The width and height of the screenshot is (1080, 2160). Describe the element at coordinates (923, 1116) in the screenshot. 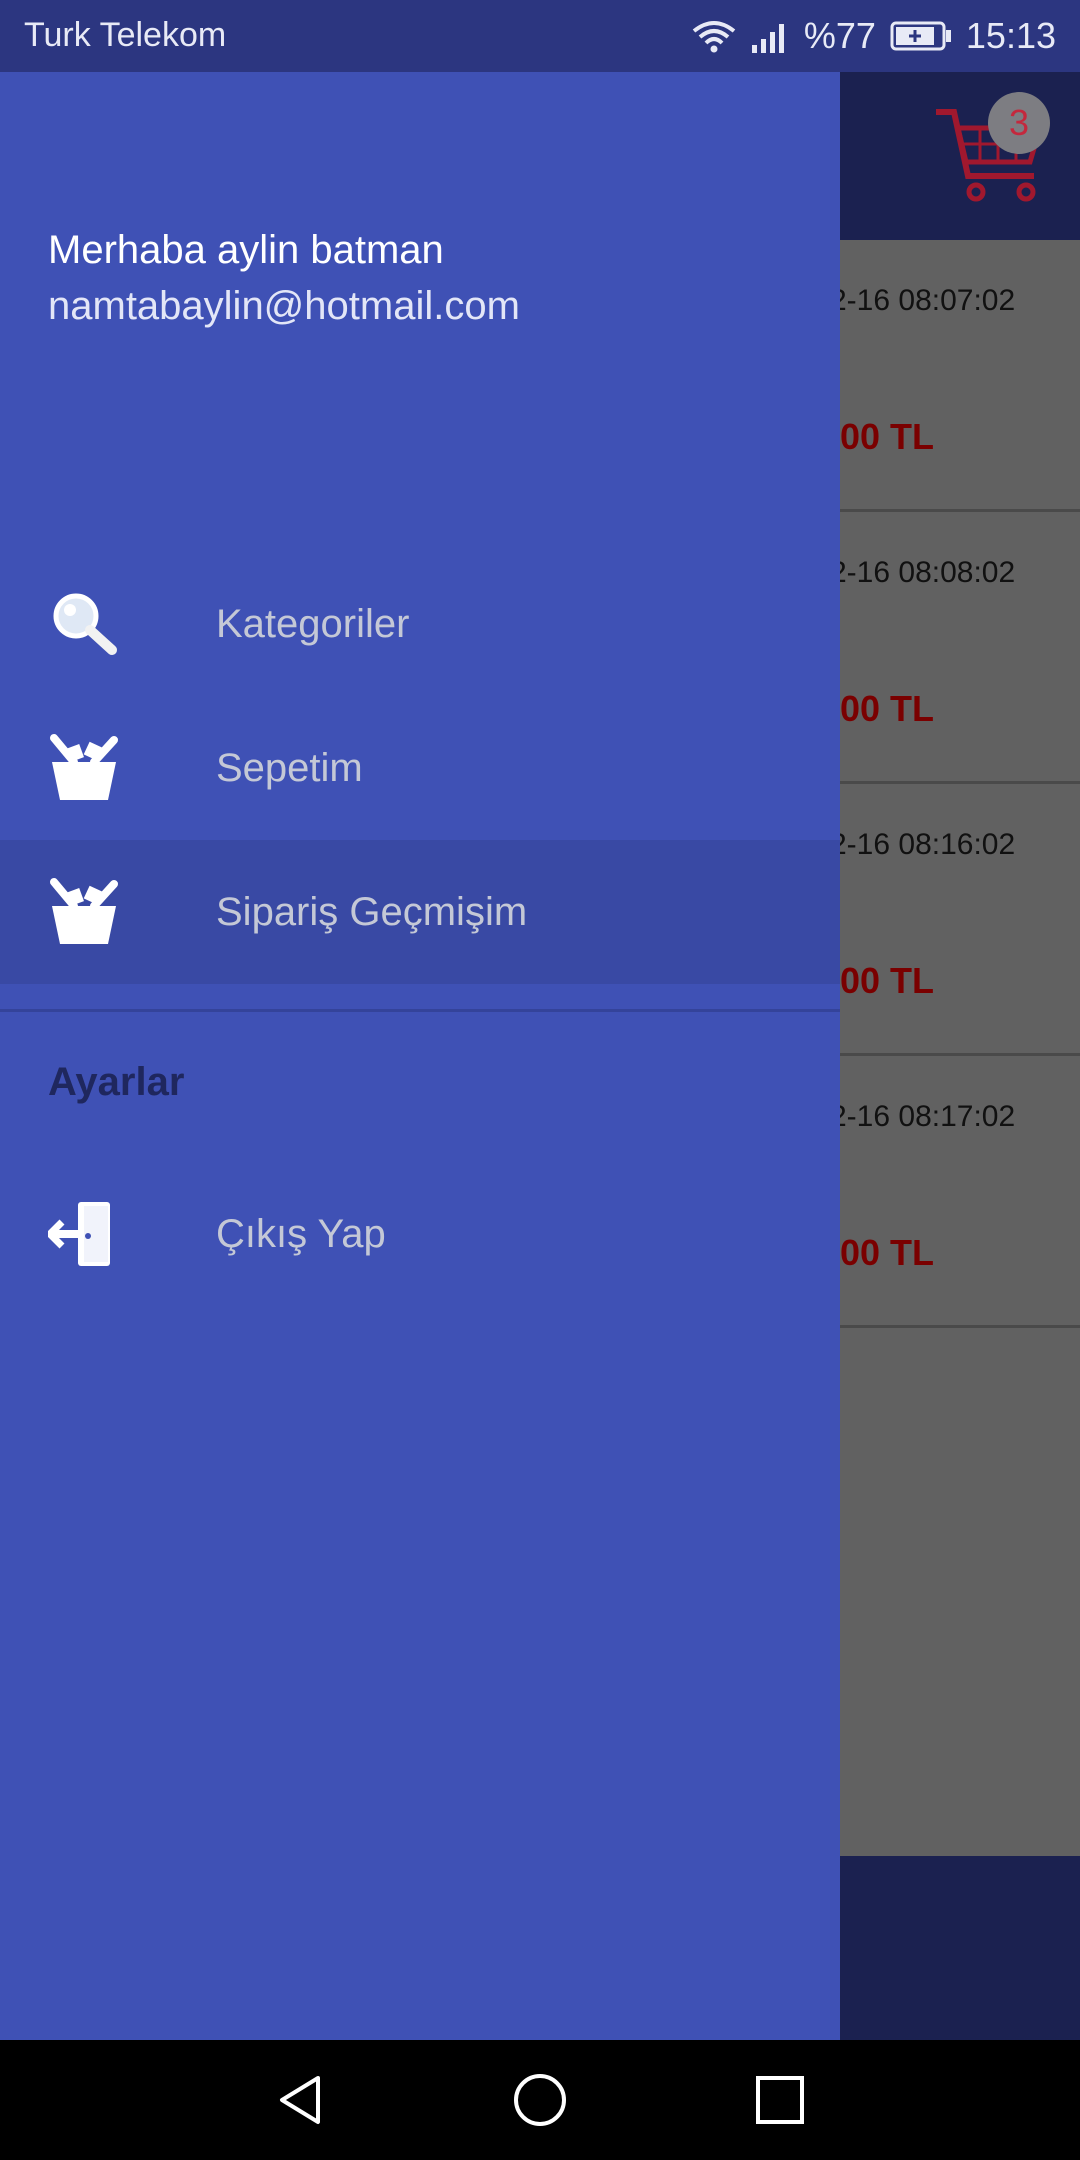

I see `order-date: 2-16 08:17:02` at that location.